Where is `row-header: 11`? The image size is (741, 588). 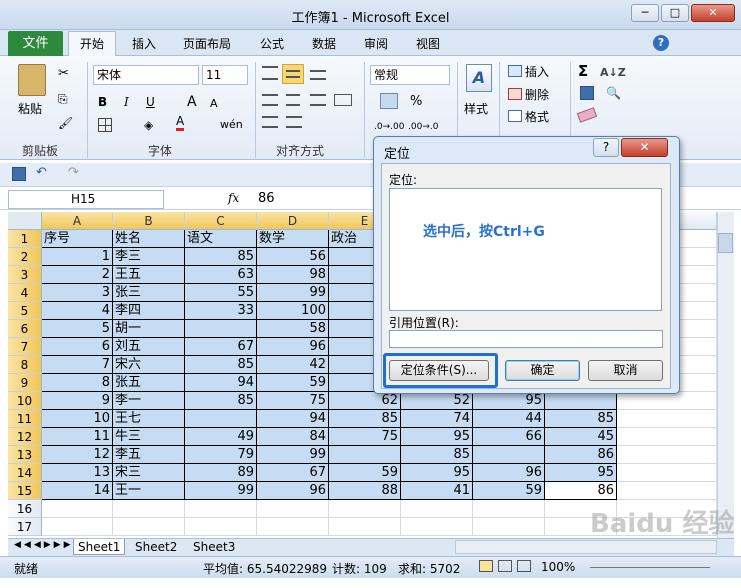 row-header: 11 is located at coordinates (25, 419).